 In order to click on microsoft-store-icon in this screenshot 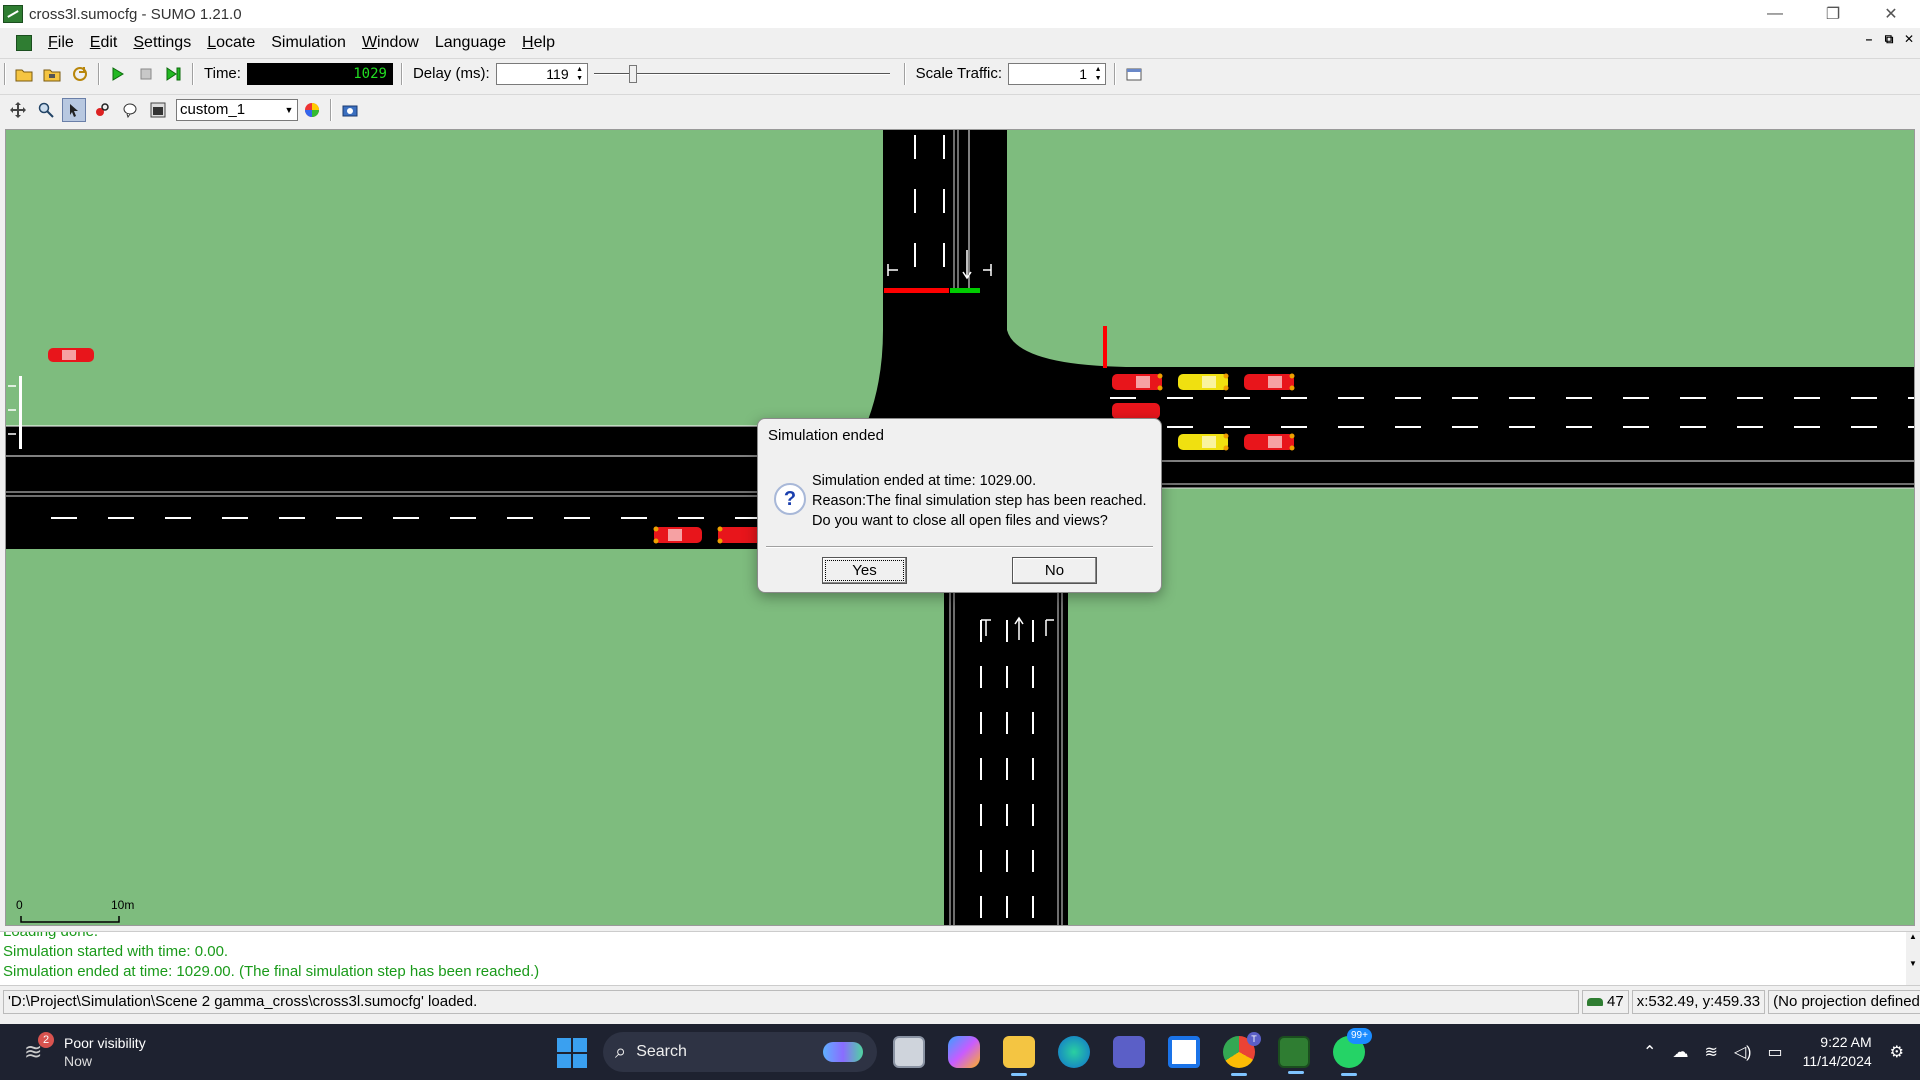, I will do `click(1184, 1052)`.